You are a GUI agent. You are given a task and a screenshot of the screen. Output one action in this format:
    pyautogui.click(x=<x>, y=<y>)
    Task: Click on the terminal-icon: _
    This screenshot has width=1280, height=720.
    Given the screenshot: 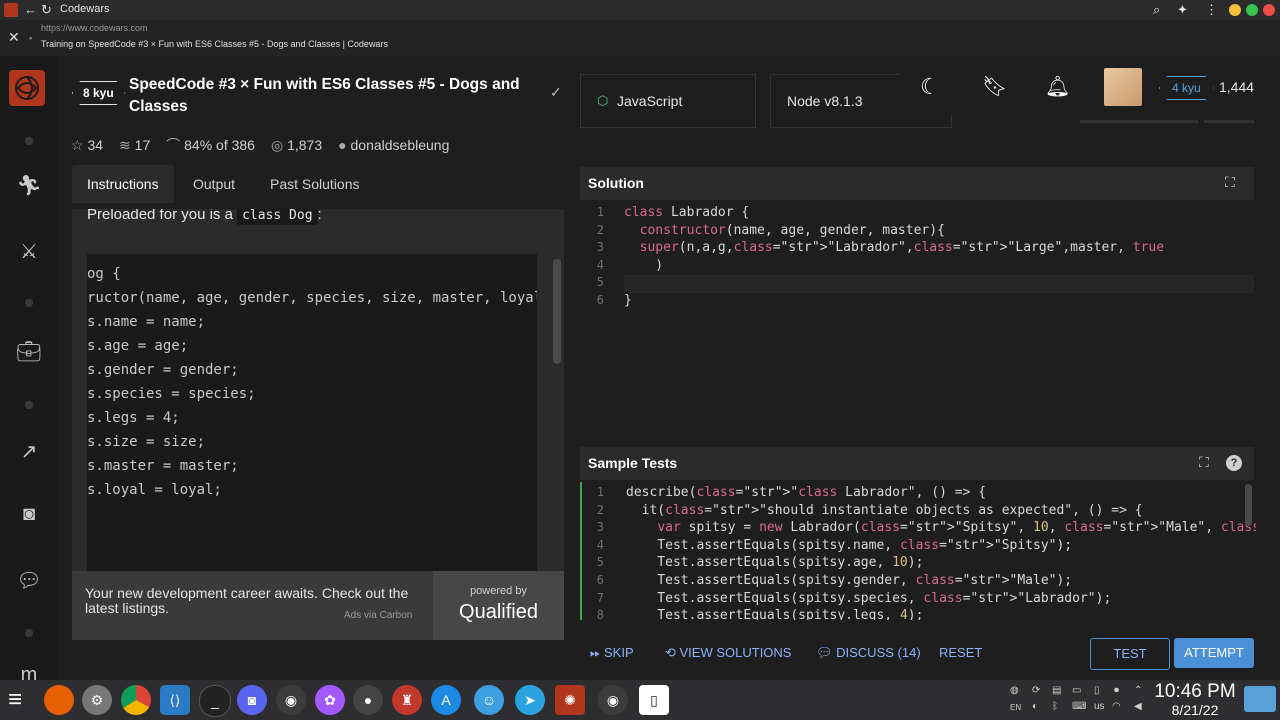 What is the action you would take?
    pyautogui.click(x=215, y=701)
    